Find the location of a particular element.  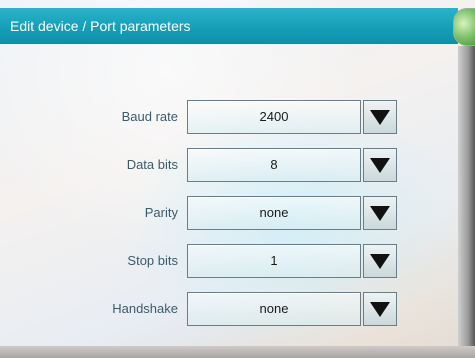

data-bits-field: 8 is located at coordinates (274, 165).